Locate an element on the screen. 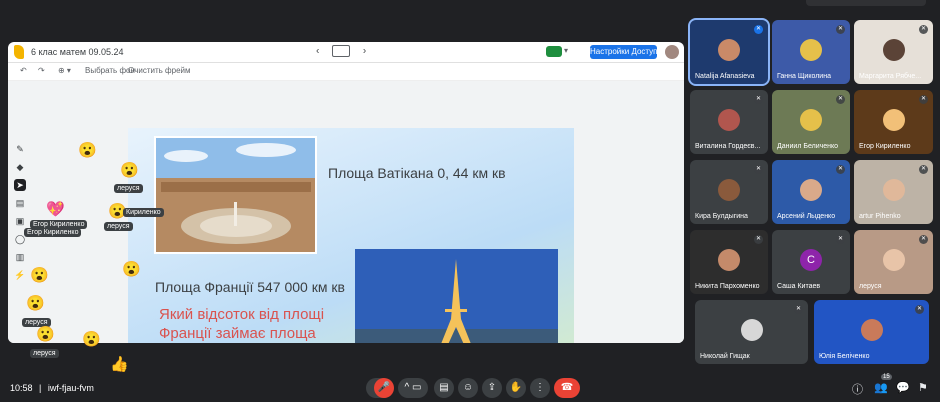 The width and height of the screenshot is (940, 402). participant-tile: ✕ Кира Булдыгина is located at coordinates (729, 192).